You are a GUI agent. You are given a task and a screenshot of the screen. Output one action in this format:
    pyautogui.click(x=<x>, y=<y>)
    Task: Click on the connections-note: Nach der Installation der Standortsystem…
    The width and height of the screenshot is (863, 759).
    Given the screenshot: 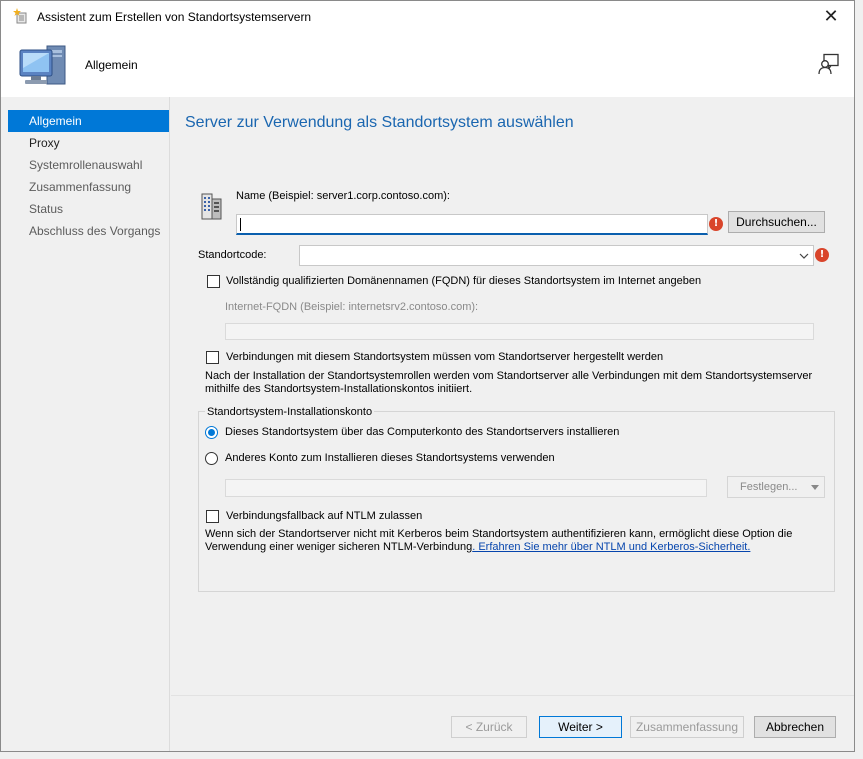 What is the action you would take?
    pyautogui.click(x=509, y=382)
    